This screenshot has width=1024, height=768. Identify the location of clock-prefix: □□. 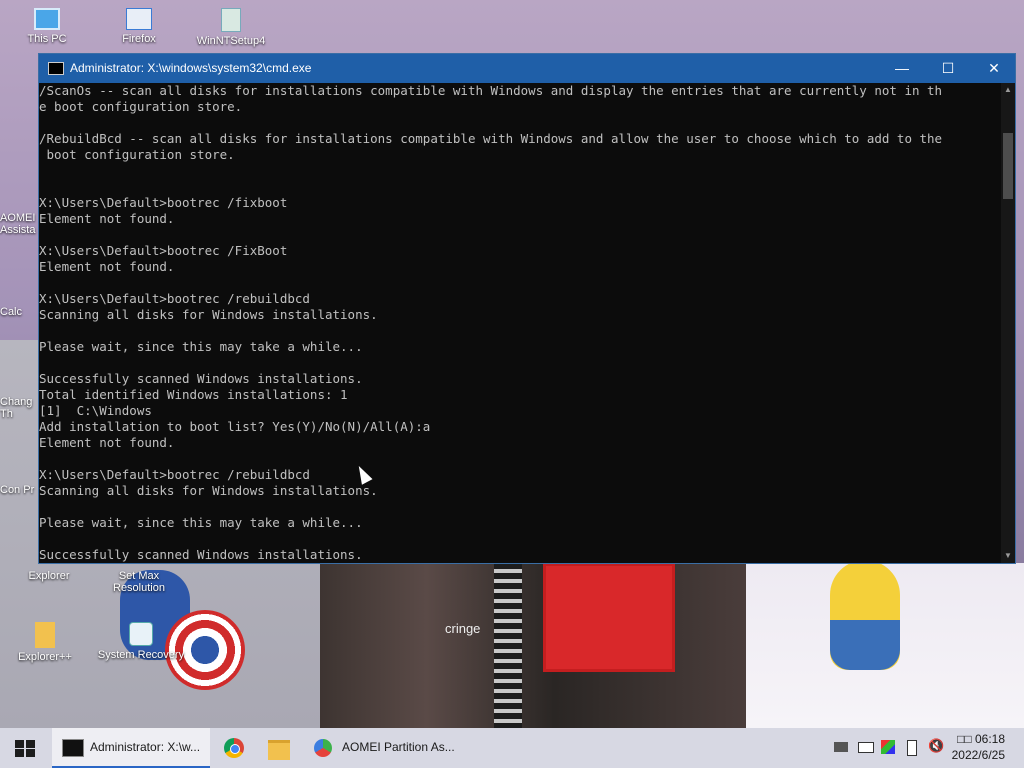
(964, 739).